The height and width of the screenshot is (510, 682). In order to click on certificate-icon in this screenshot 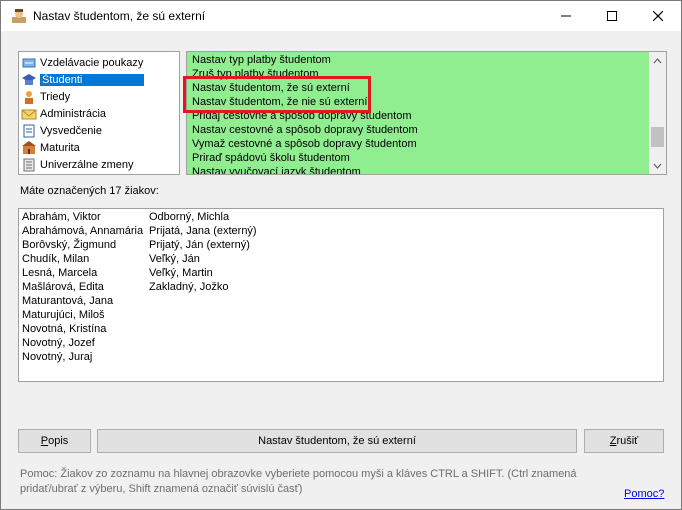, I will do `click(29, 130)`.